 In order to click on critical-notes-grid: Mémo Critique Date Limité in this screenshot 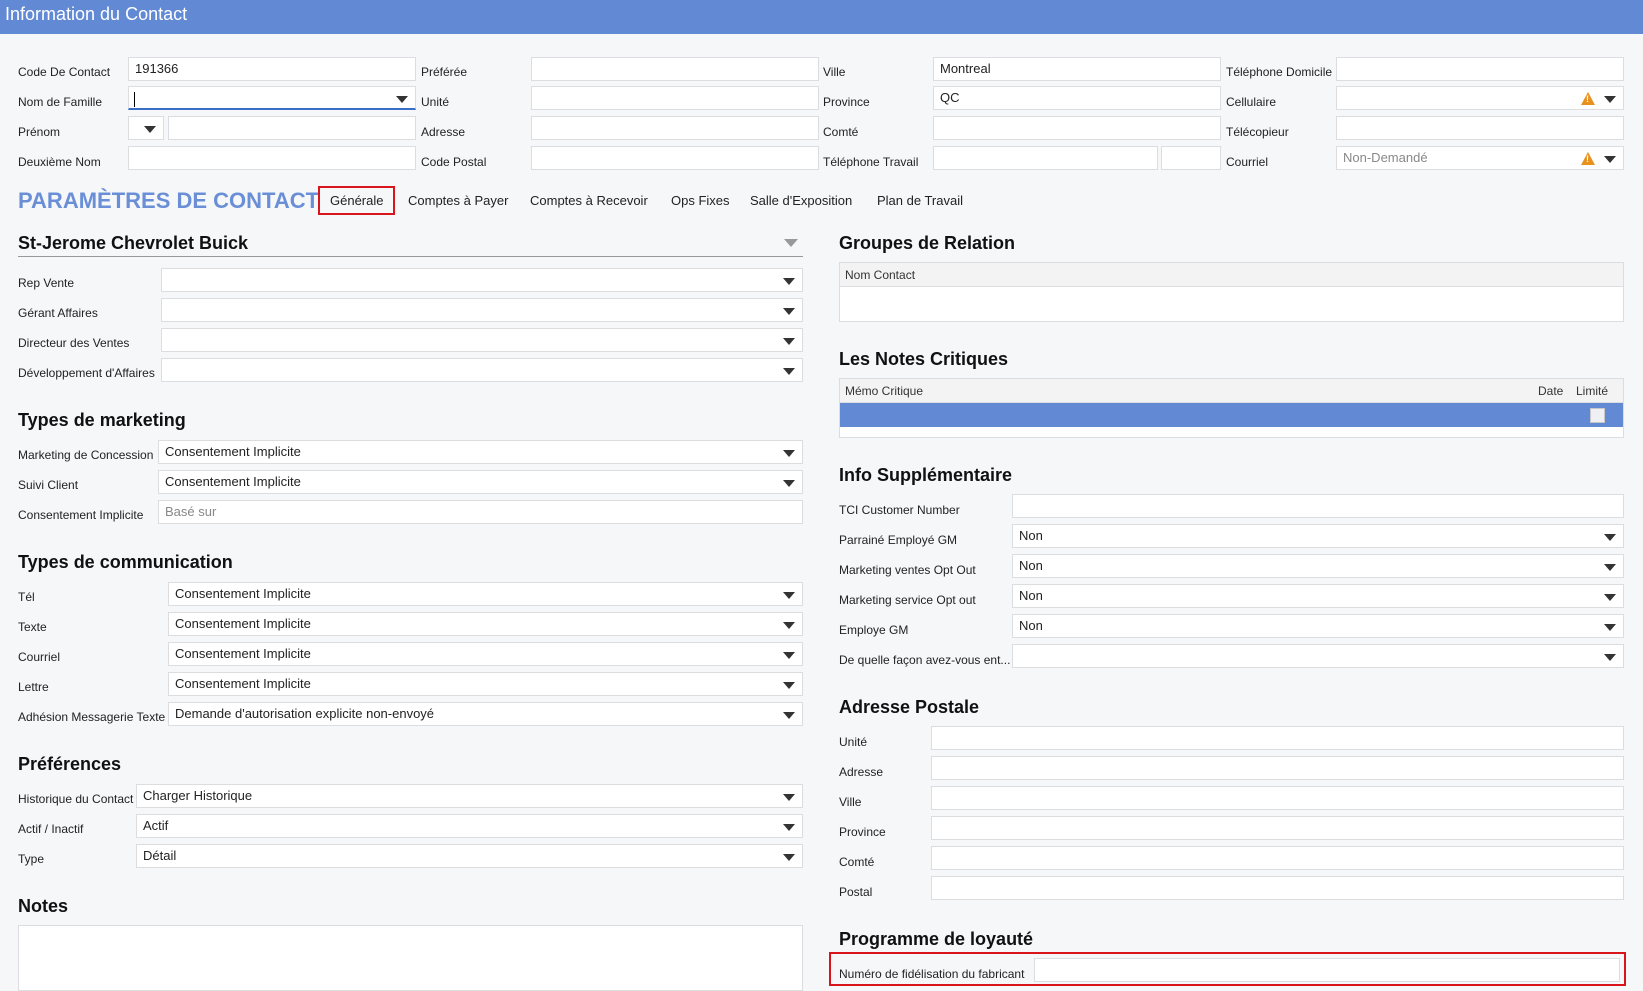, I will do `click(1231, 408)`.